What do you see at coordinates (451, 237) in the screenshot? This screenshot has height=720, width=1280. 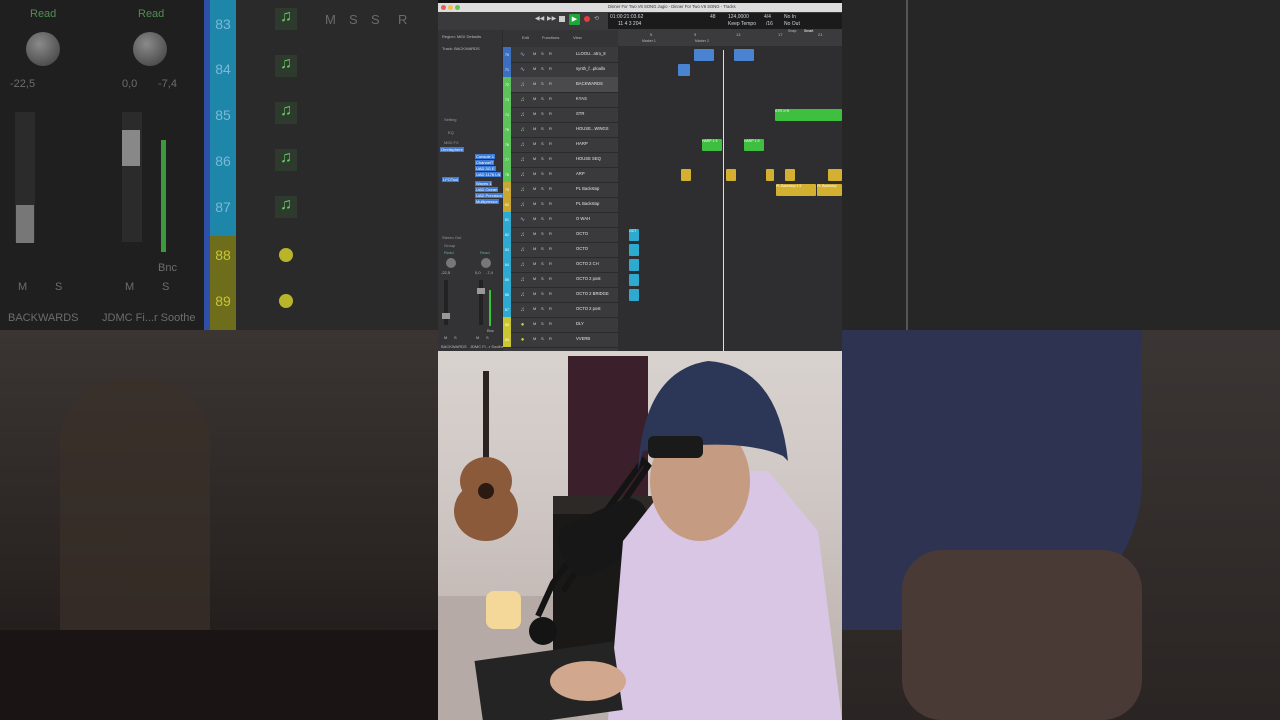 I see `stereo-out-label: Stereo Out` at bounding box center [451, 237].